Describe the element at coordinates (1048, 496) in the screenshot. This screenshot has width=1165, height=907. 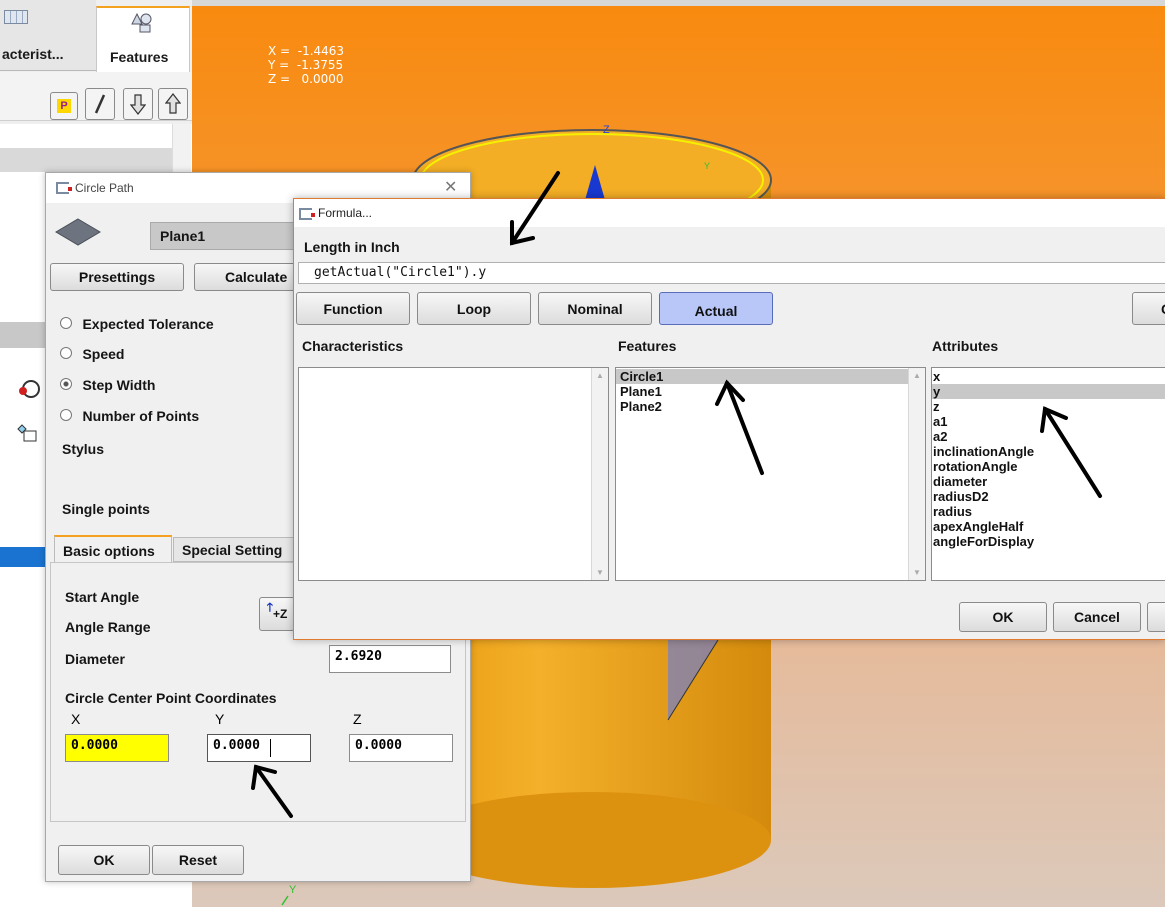
I see `list-item-attribute: radiusD2` at that location.